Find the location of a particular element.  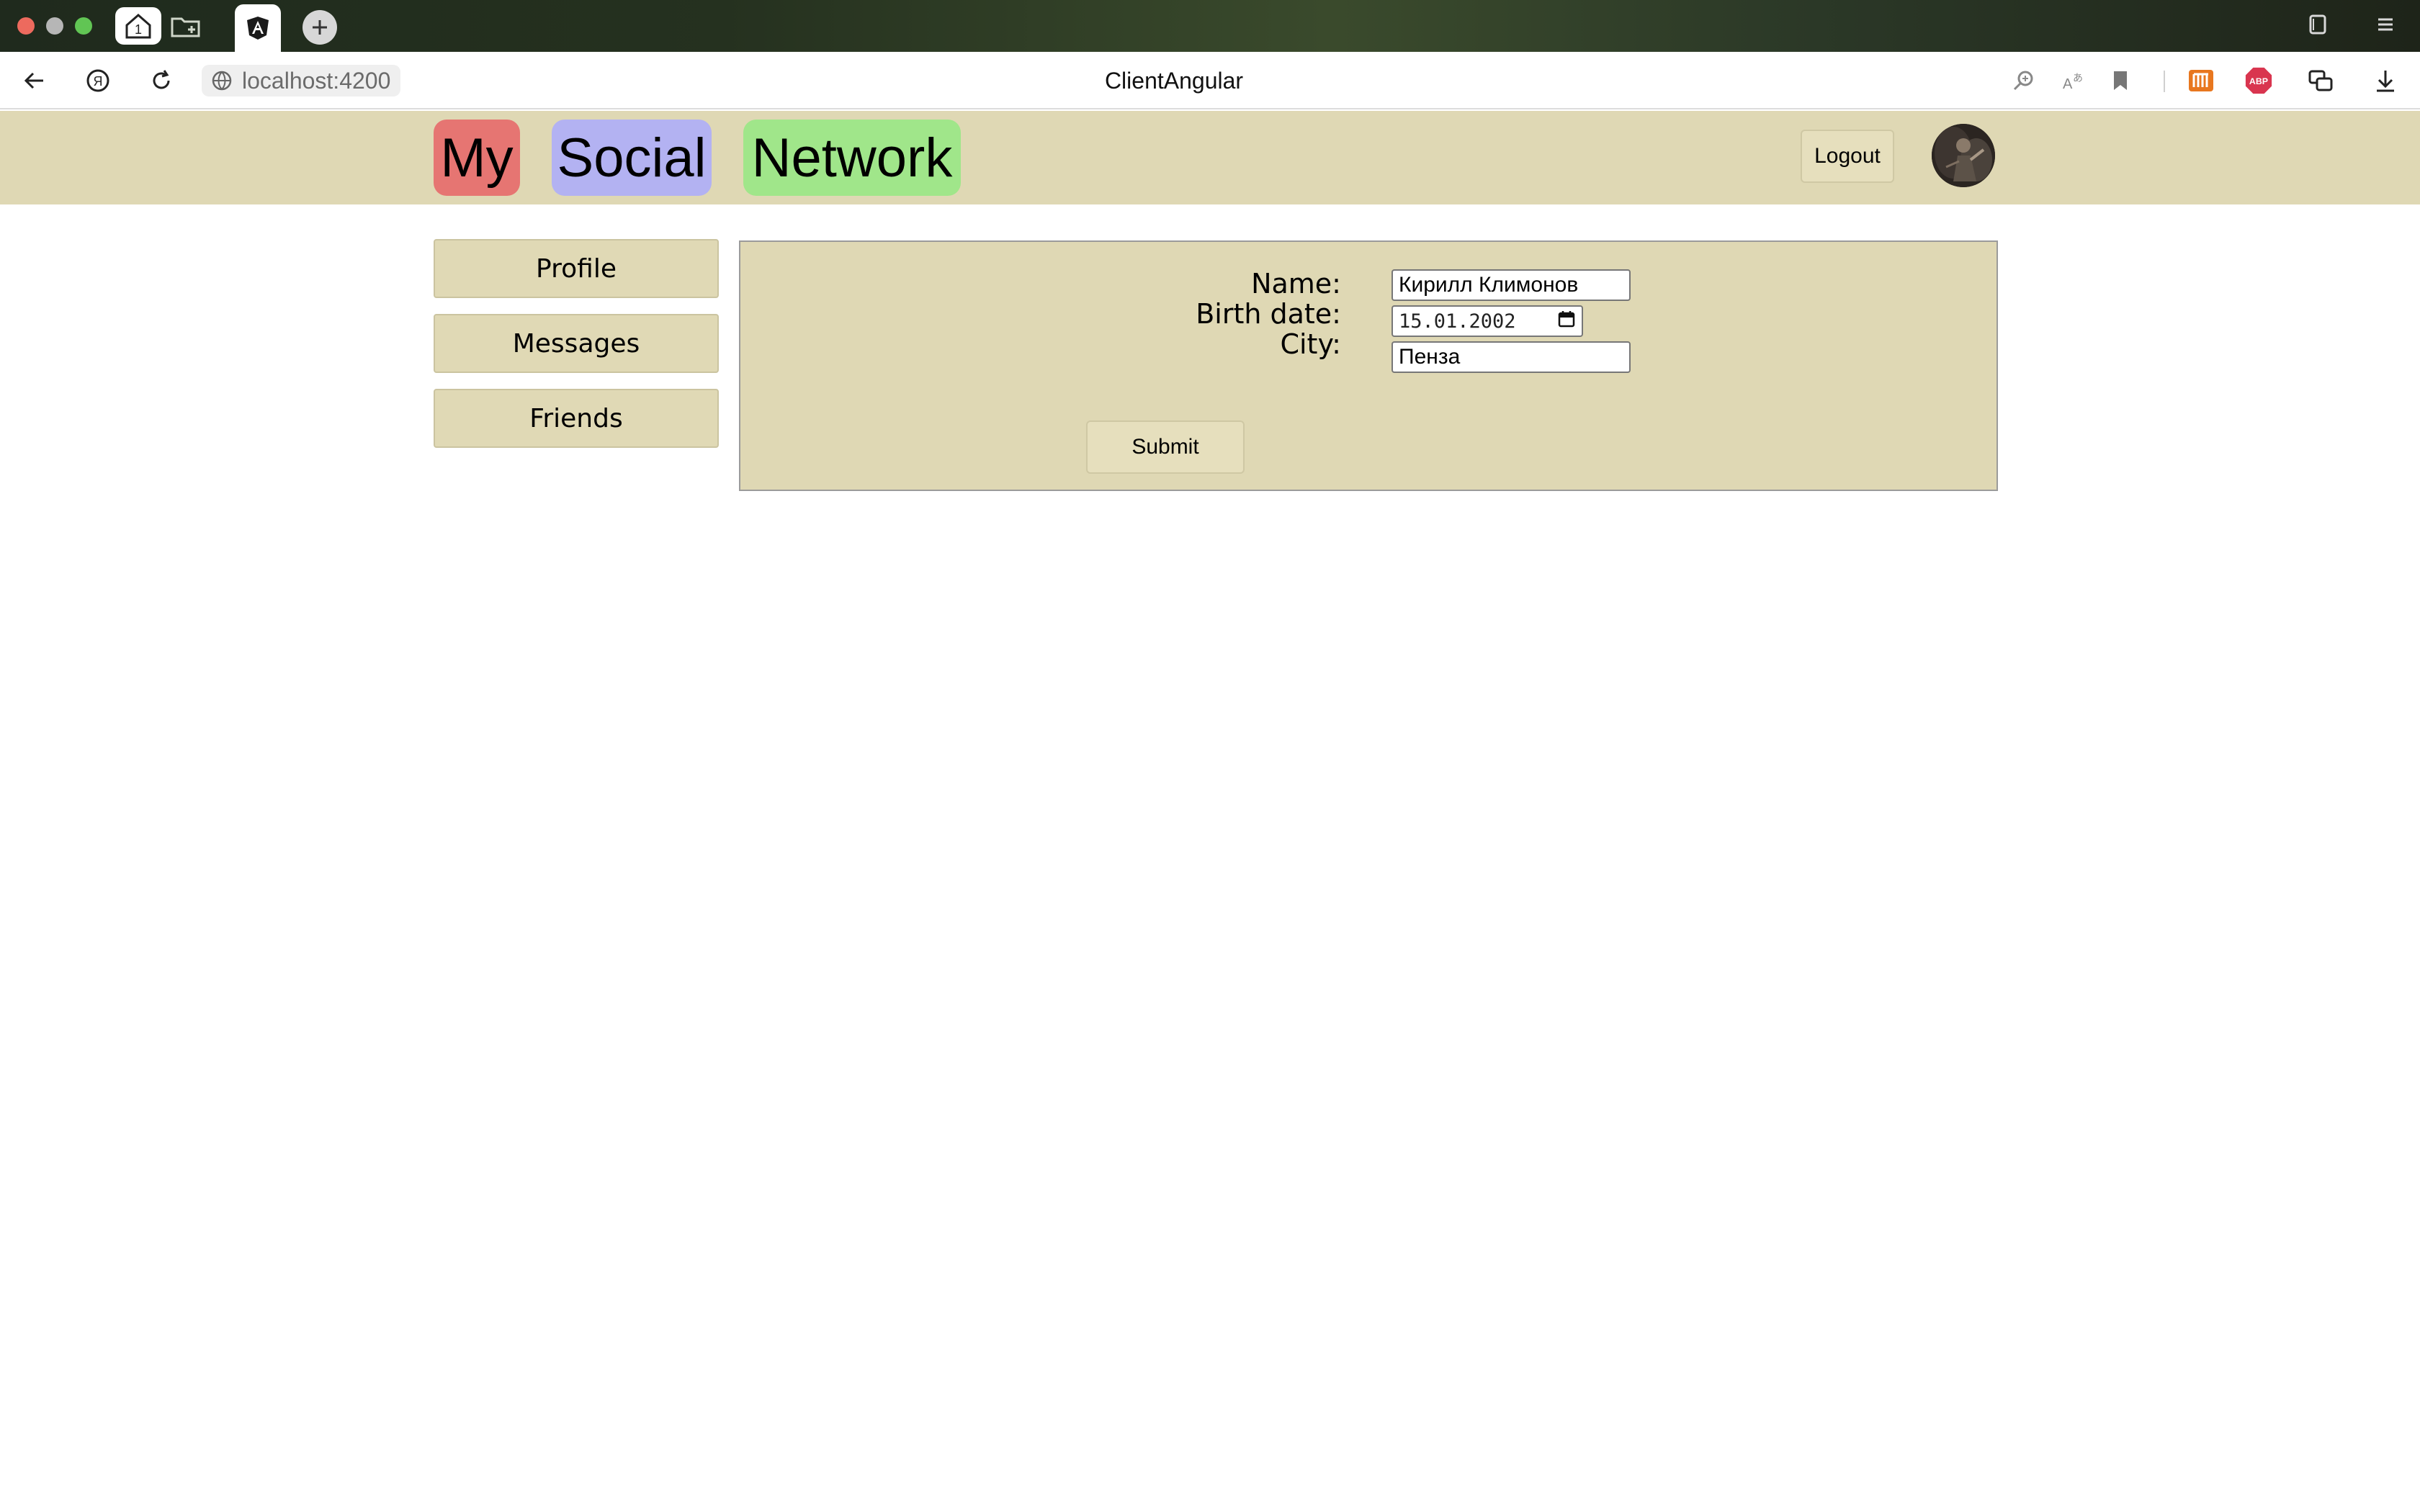

yandex-icon: Я is located at coordinates (98, 80).